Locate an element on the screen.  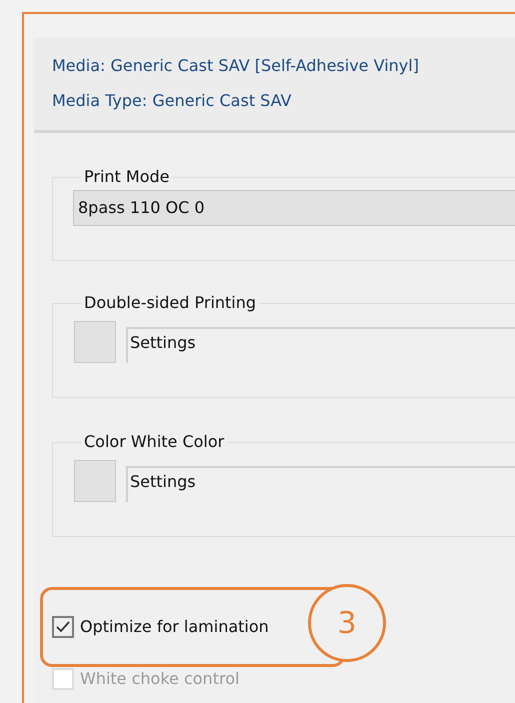
print-mode-dropdown: 8pass 110 OC 0 is located at coordinates (294, 208).